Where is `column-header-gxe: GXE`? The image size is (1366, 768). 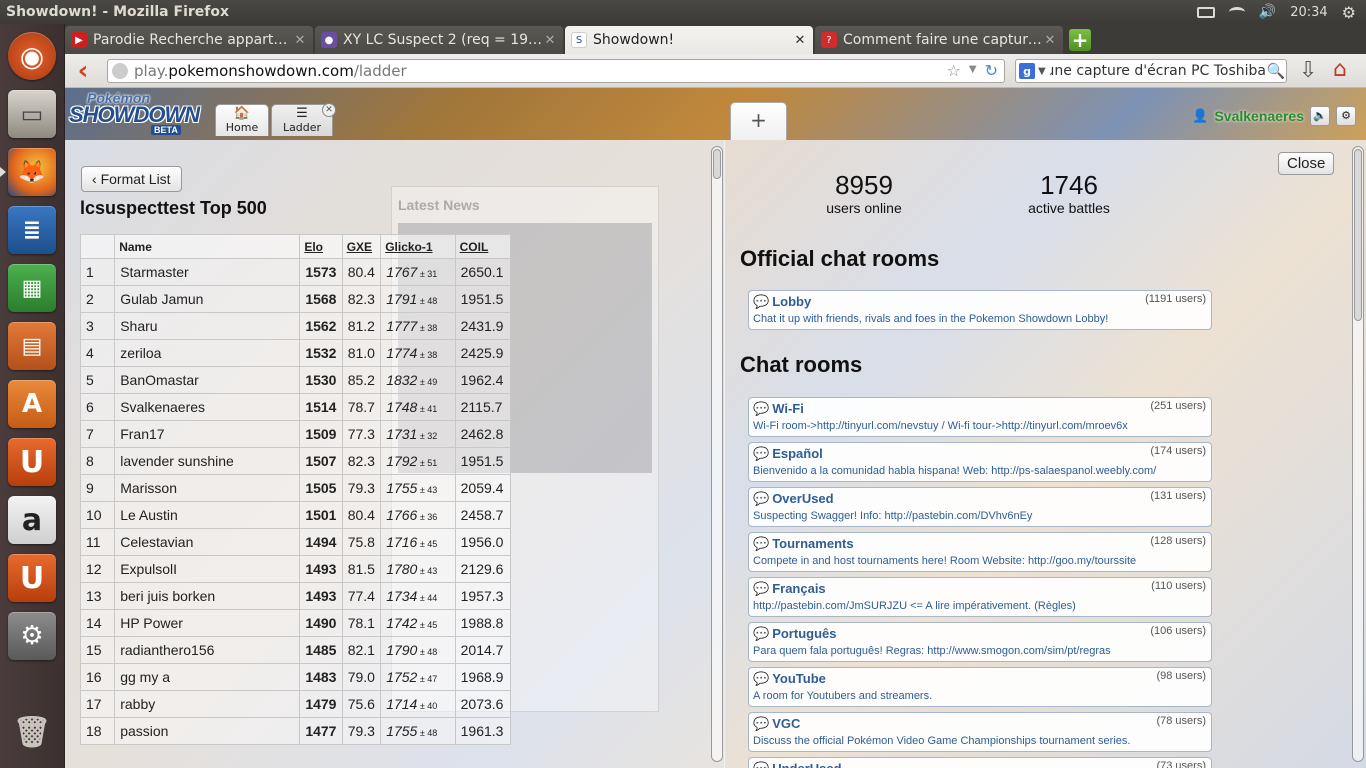
column-header-gxe: GXE is located at coordinates (361, 246).